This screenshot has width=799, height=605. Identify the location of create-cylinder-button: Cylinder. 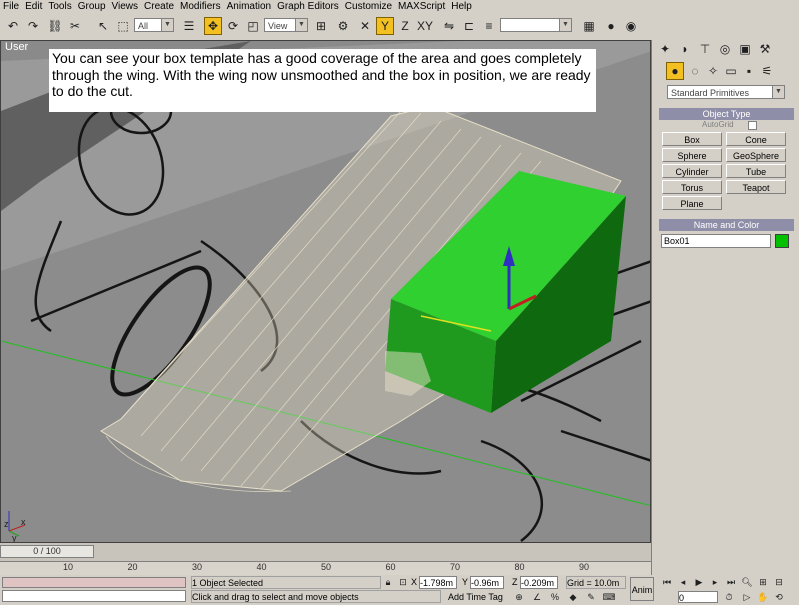
(692, 171).